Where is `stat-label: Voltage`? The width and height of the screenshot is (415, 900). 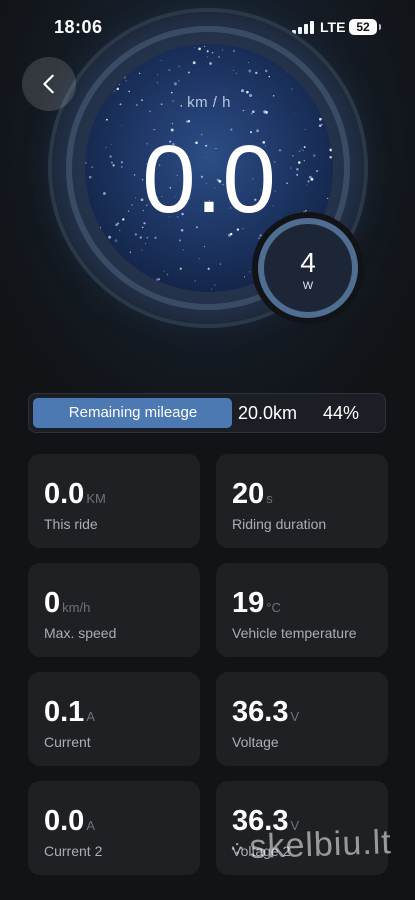
stat-label: Voltage is located at coordinates (255, 742).